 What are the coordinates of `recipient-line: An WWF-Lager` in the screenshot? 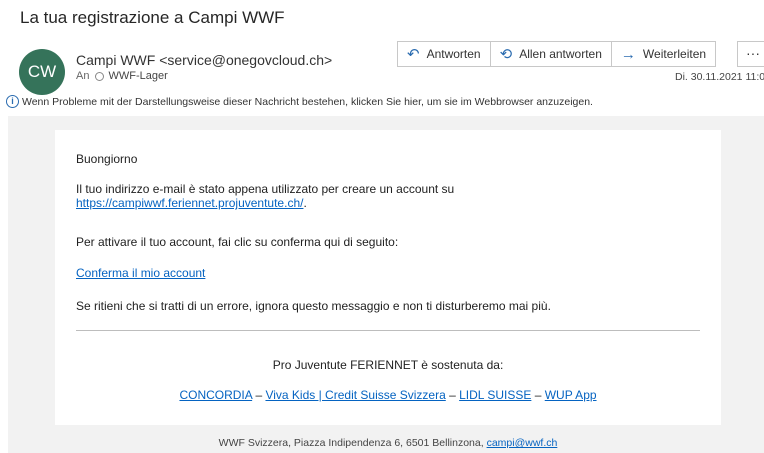 It's located at (122, 76).